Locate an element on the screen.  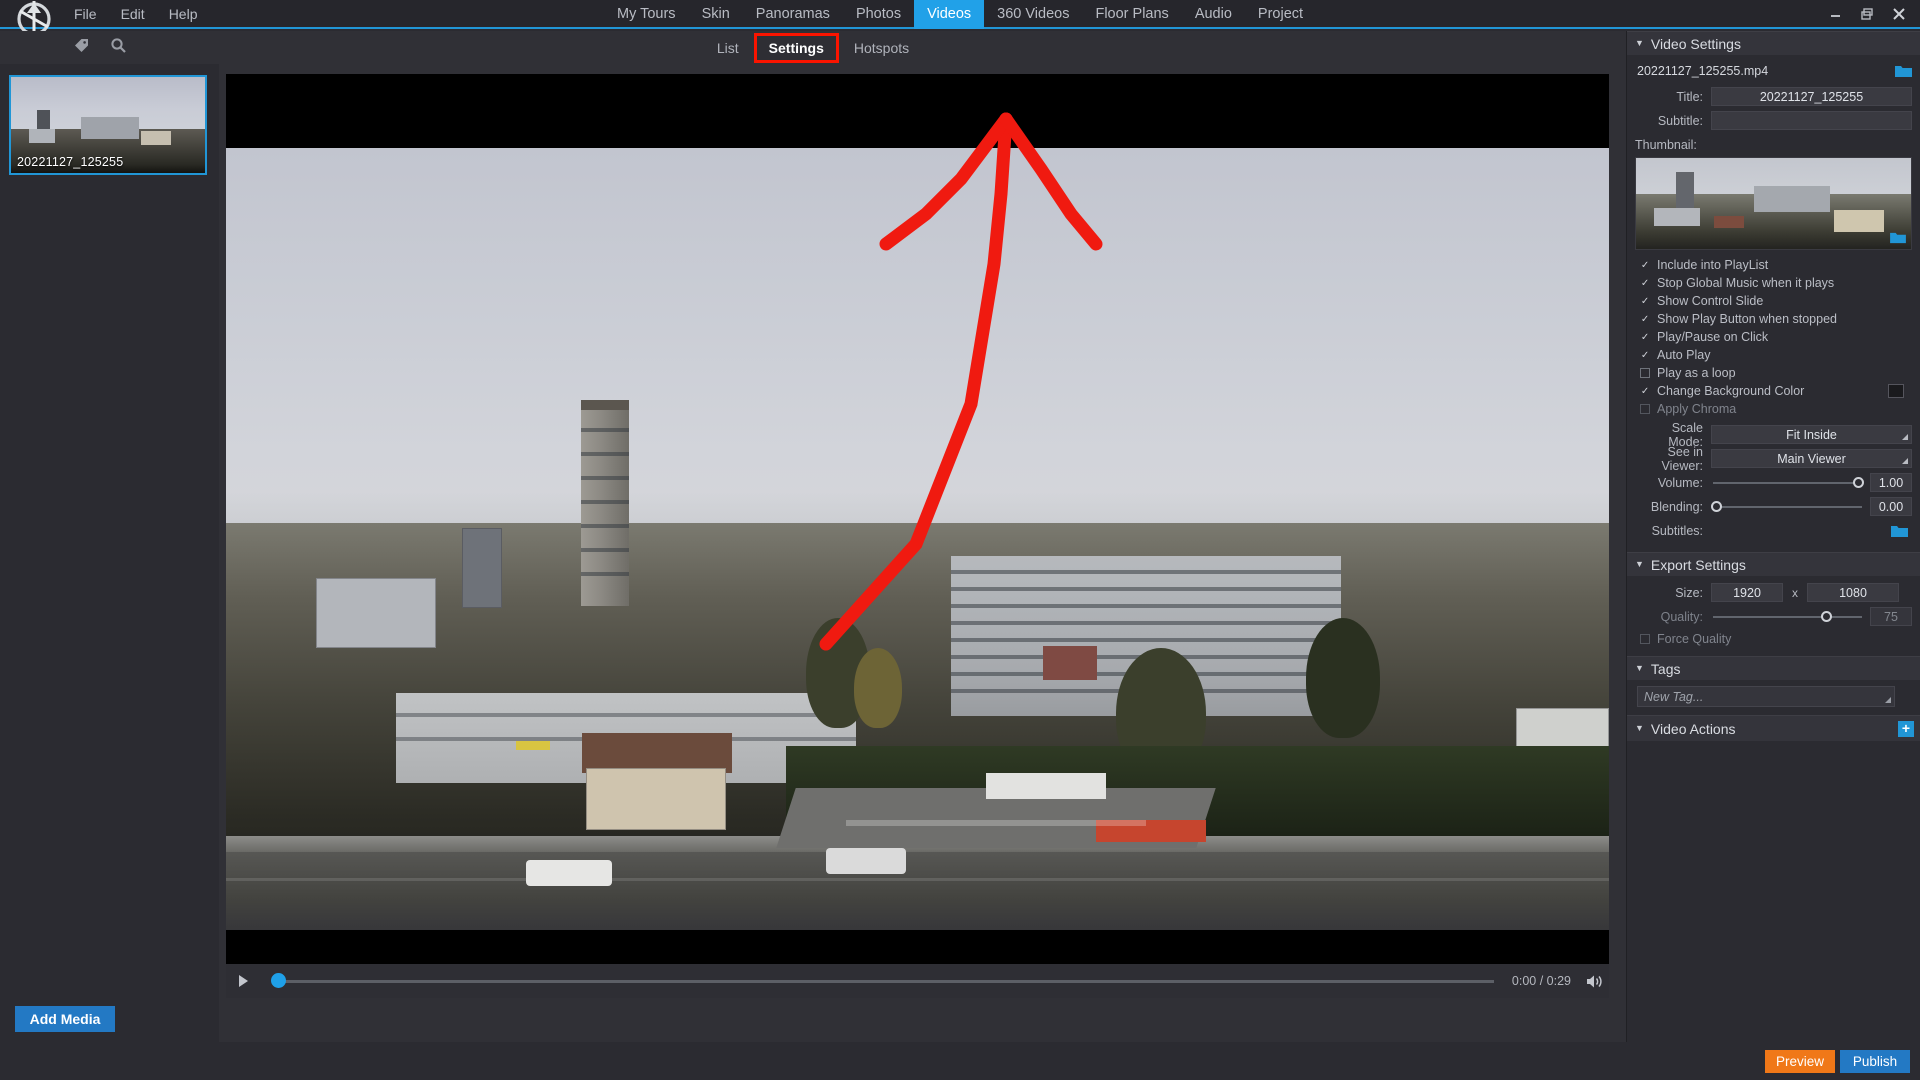
checkbox-label: Play/Pause on Click is located at coordinates (1713, 337).